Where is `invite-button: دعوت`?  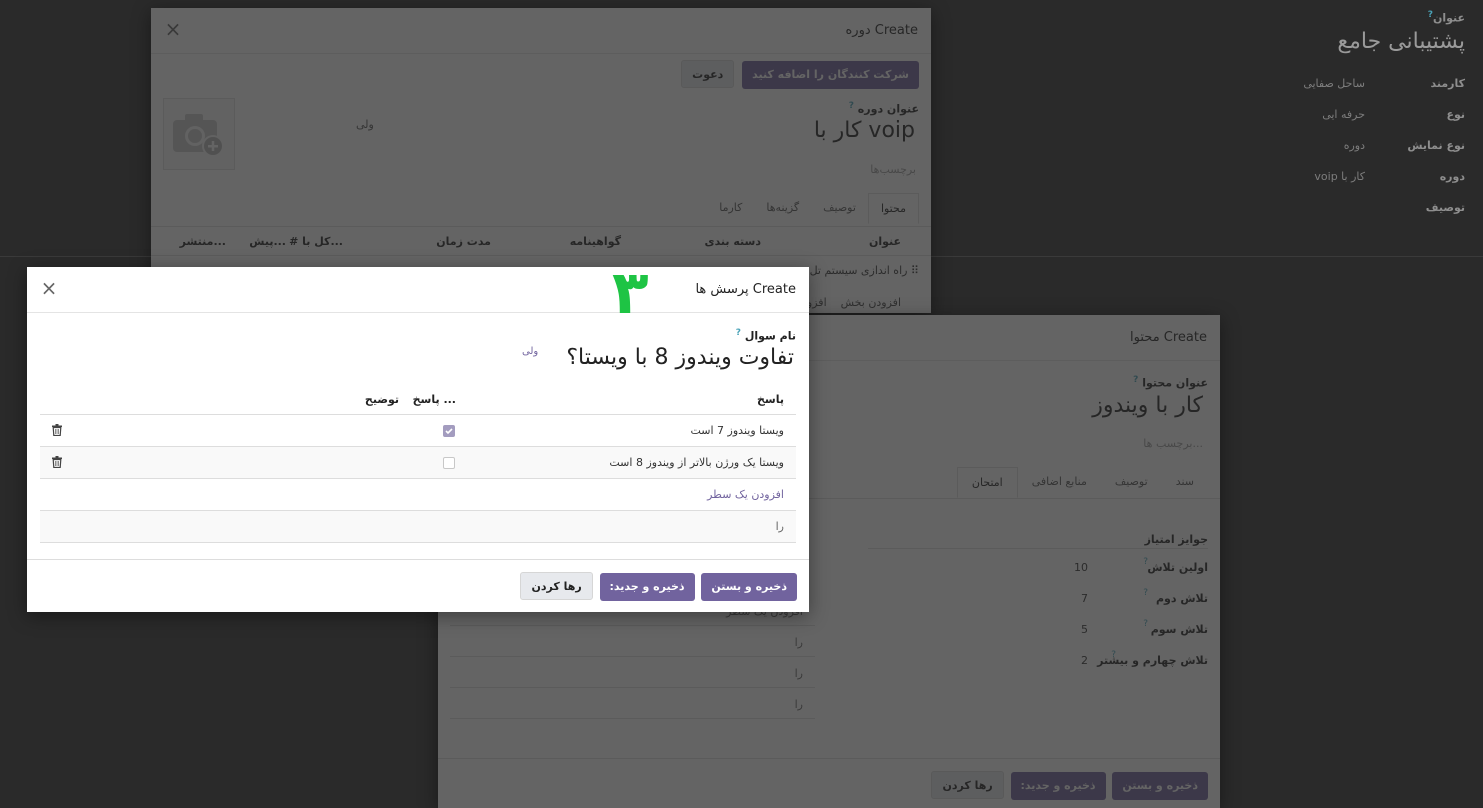
invite-button: دعوت is located at coordinates (708, 74).